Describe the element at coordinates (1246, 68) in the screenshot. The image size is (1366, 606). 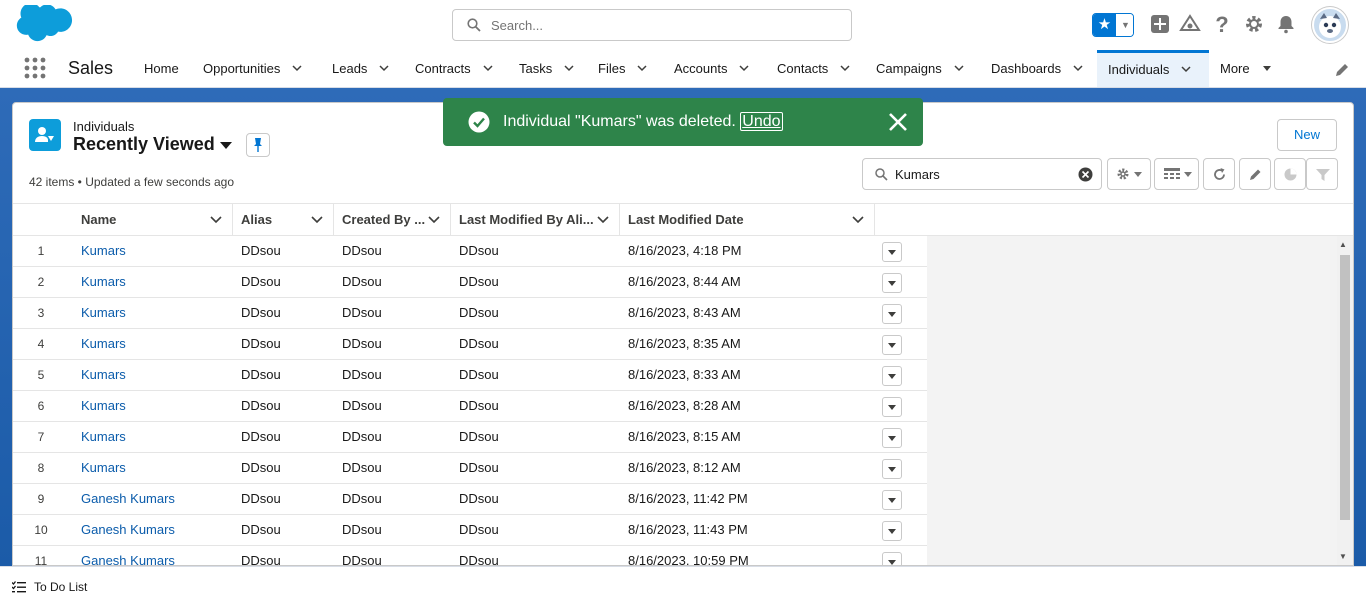
I see `nav-item-more: More` at that location.